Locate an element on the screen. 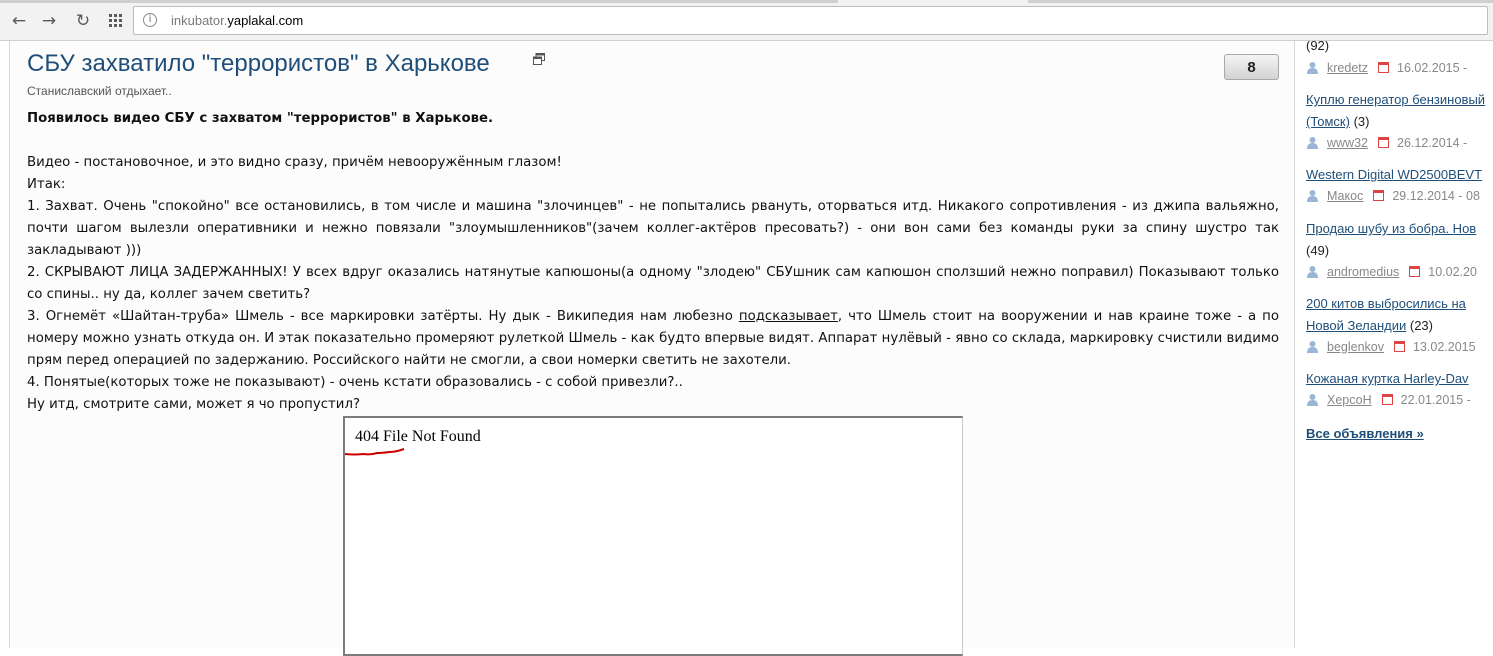 This screenshot has width=1493, height=656. ad-meta: andromedius 10.02.20 is located at coordinates (1391, 272).